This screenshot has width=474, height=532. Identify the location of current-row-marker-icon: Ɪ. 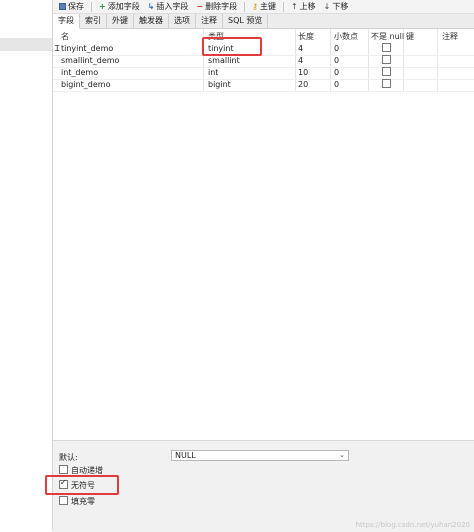
(57, 48).